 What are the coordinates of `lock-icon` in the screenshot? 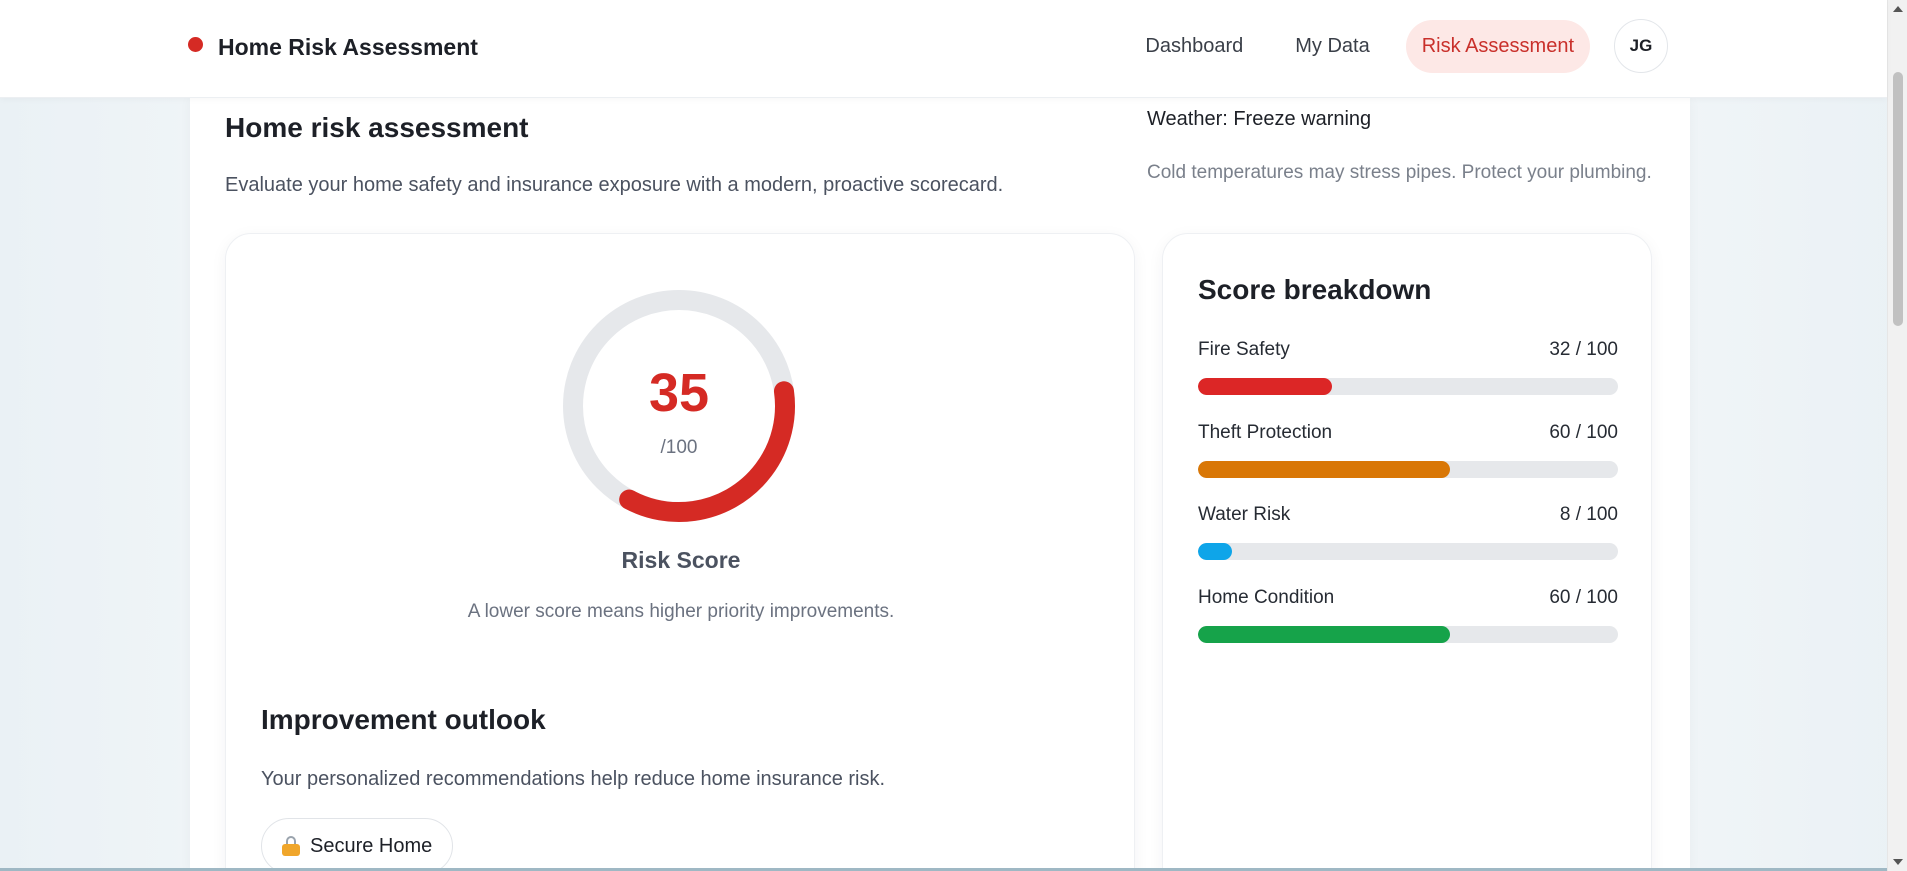 It's located at (291, 846).